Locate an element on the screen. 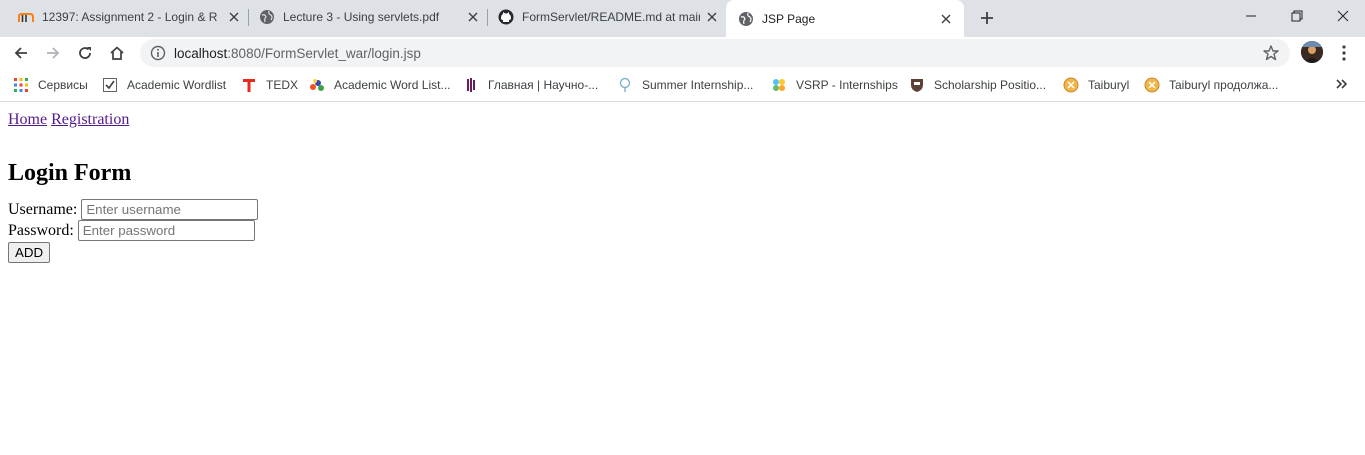 The height and width of the screenshot is (455, 1365). registration-link: Registration is located at coordinates (90, 119).